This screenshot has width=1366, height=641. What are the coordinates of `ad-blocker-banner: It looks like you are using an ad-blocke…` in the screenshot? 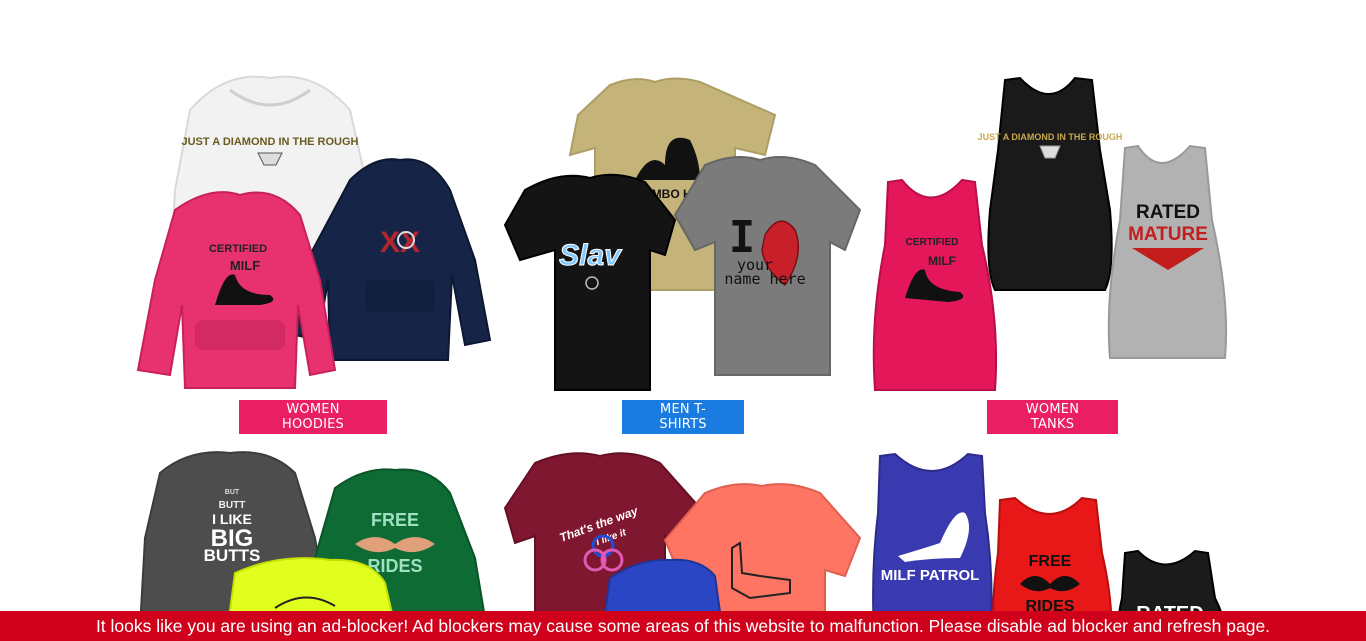 It's located at (683, 626).